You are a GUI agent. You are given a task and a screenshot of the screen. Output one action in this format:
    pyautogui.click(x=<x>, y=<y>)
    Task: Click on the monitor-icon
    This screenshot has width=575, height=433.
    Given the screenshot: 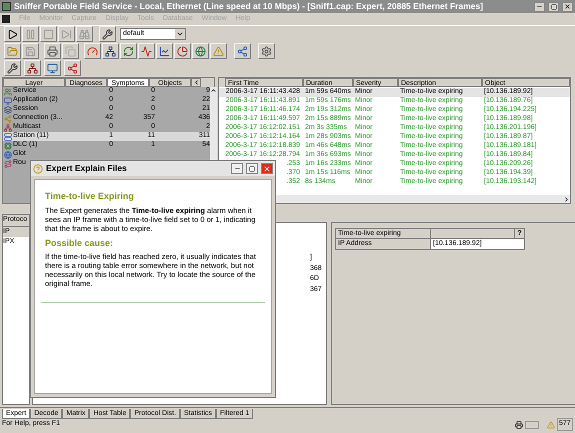 What is the action you would take?
    pyautogui.click(x=52, y=68)
    